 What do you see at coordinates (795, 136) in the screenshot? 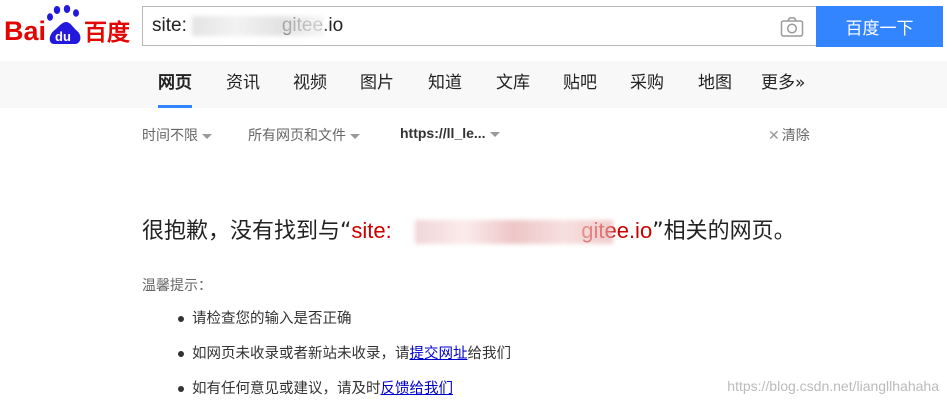
I see `clear-label: 清除` at bounding box center [795, 136].